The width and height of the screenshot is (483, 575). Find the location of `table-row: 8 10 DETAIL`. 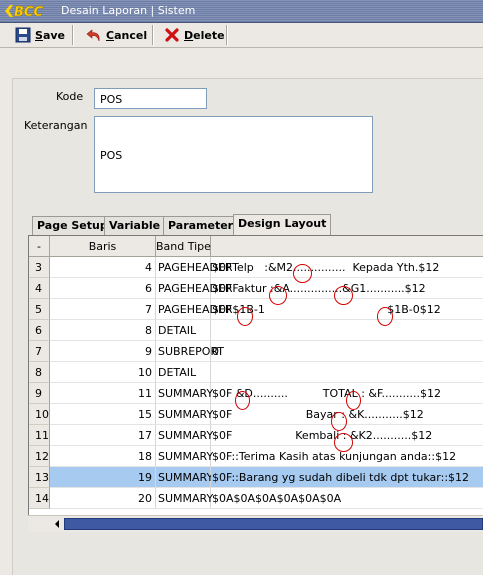

table-row: 8 10 DETAIL is located at coordinates (256, 372).